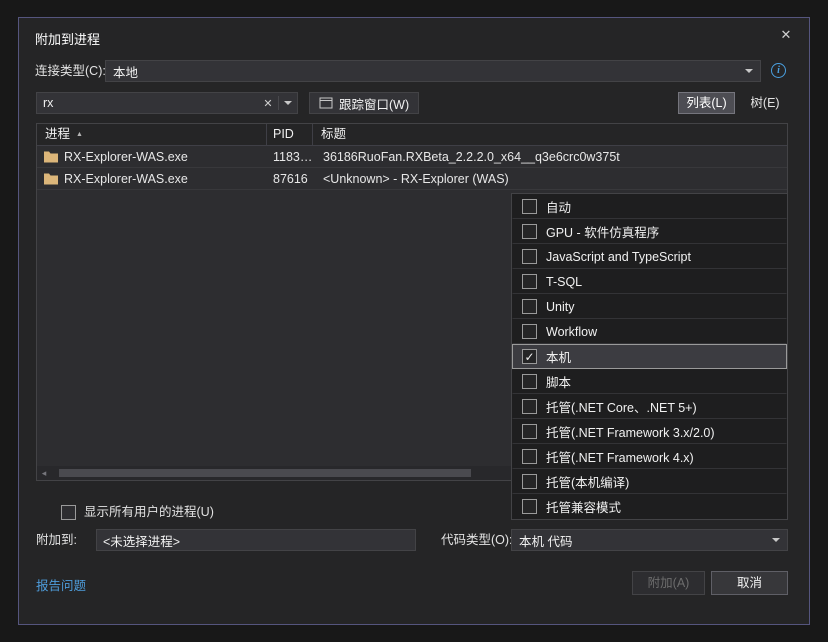 The image size is (828, 642). What do you see at coordinates (668, 583) in the screenshot?
I see `attach-button: 附加(A)` at bounding box center [668, 583].